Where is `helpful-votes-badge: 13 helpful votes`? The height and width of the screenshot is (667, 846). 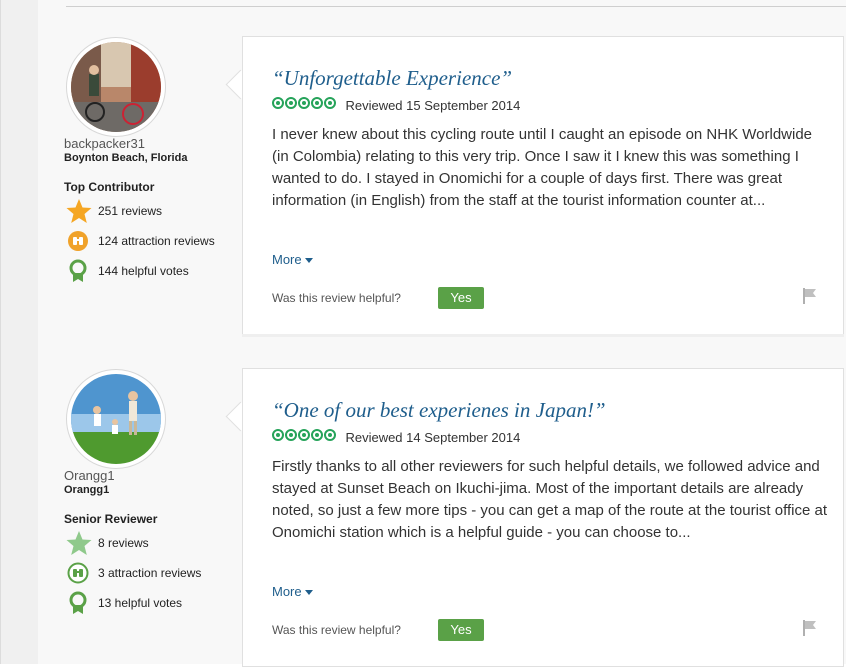 helpful-votes-badge: 13 helpful votes is located at coordinates (156, 603).